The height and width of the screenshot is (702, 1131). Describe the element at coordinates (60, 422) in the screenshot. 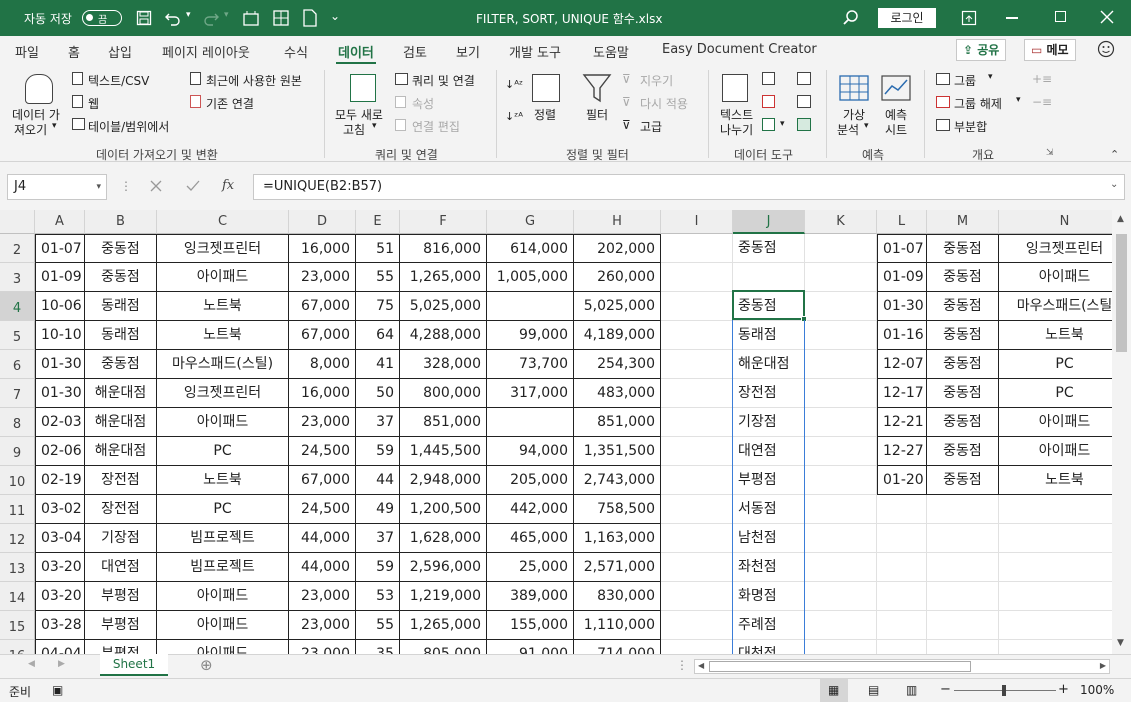

I see `cell-a8: 02-03` at that location.